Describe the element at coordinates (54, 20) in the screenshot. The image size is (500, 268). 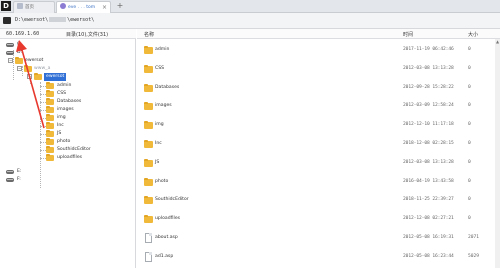
I see `path-field: D:\ewersot\ \ewersot\` at that location.